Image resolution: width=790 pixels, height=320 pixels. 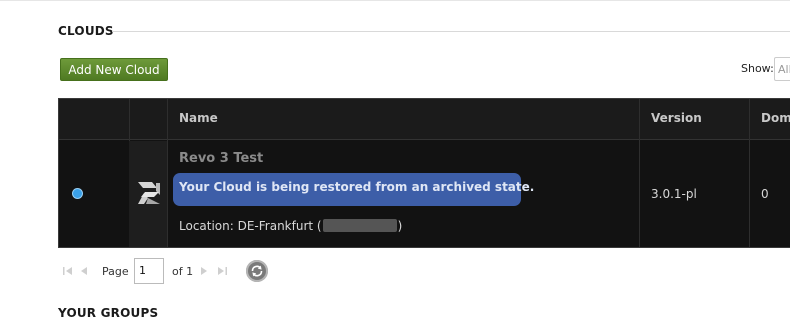 What do you see at coordinates (77, 193) in the screenshot?
I see `row-select-radio` at bounding box center [77, 193].